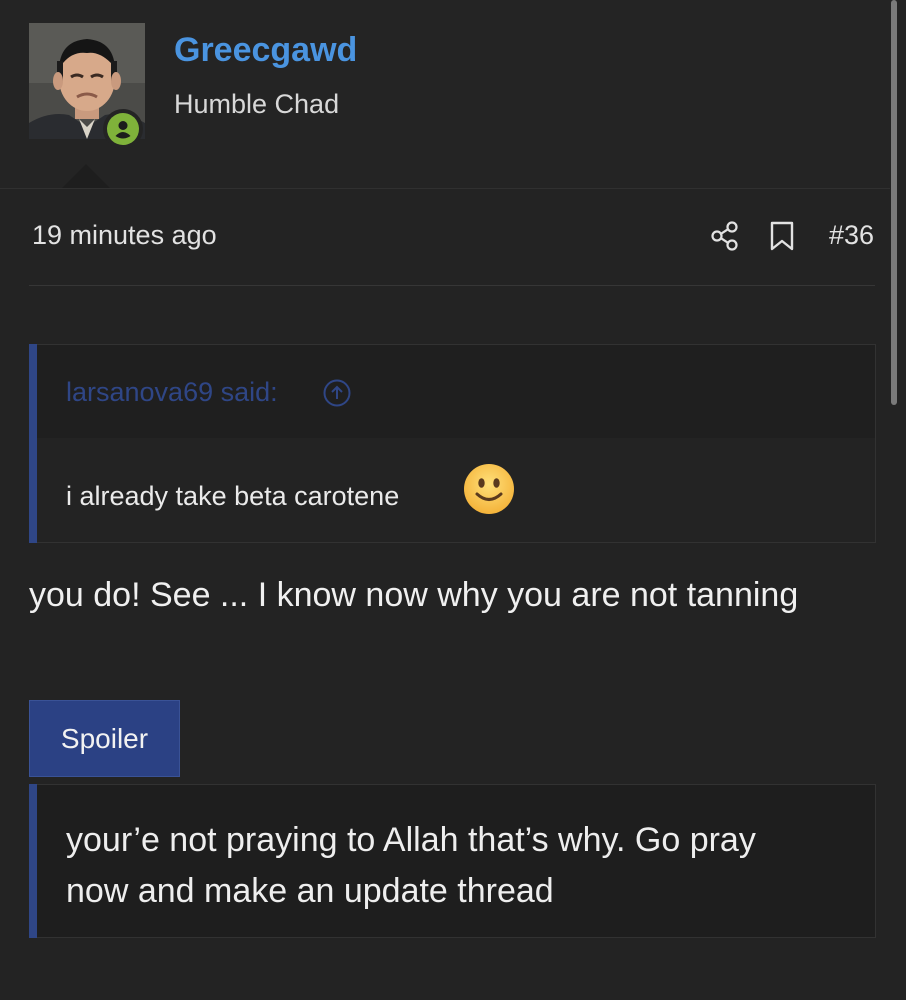  I want to click on bookmark-icon, so click(782, 236).